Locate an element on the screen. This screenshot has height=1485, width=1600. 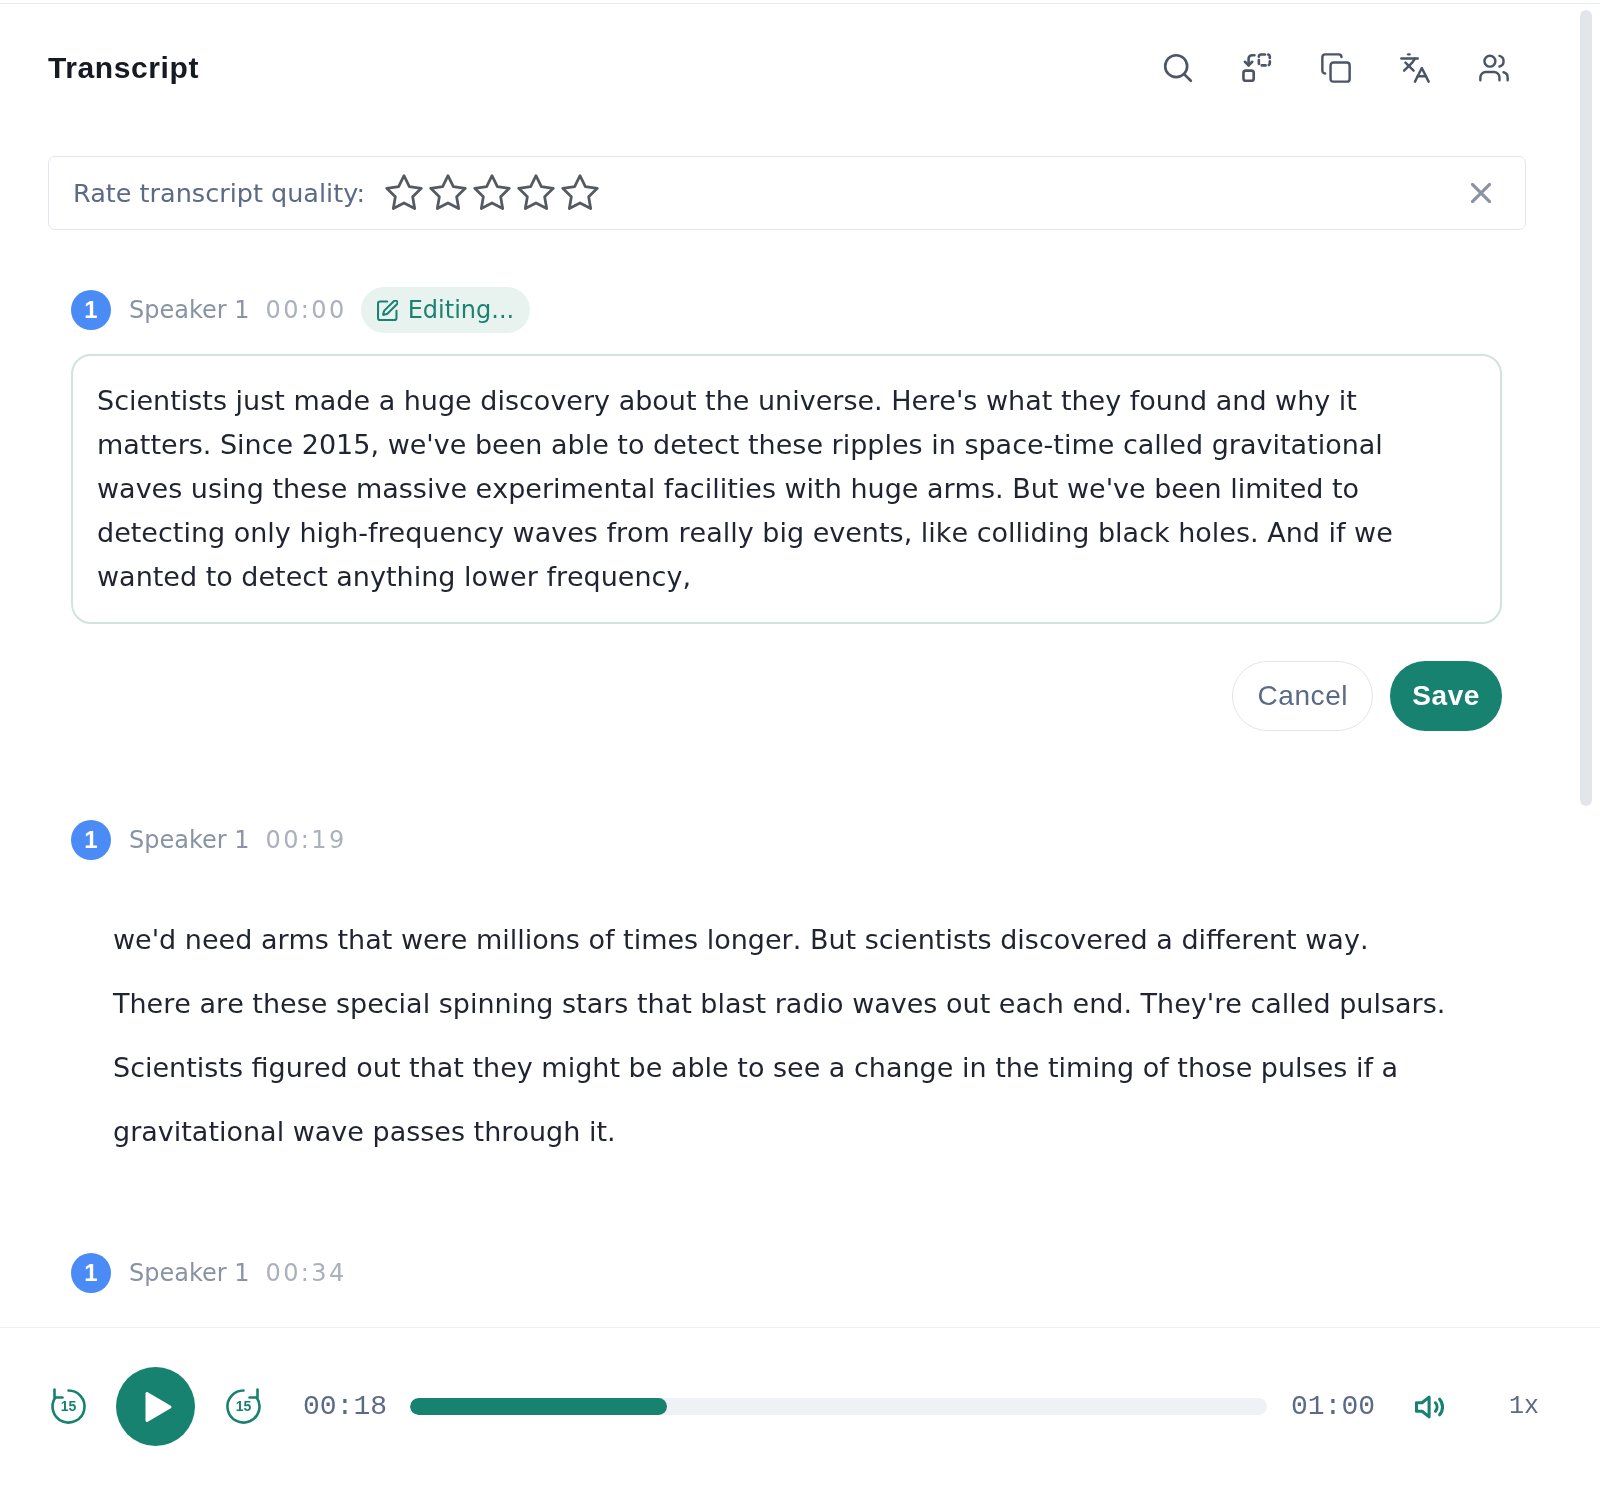
scrollbar-thumb is located at coordinates (1586, 408).